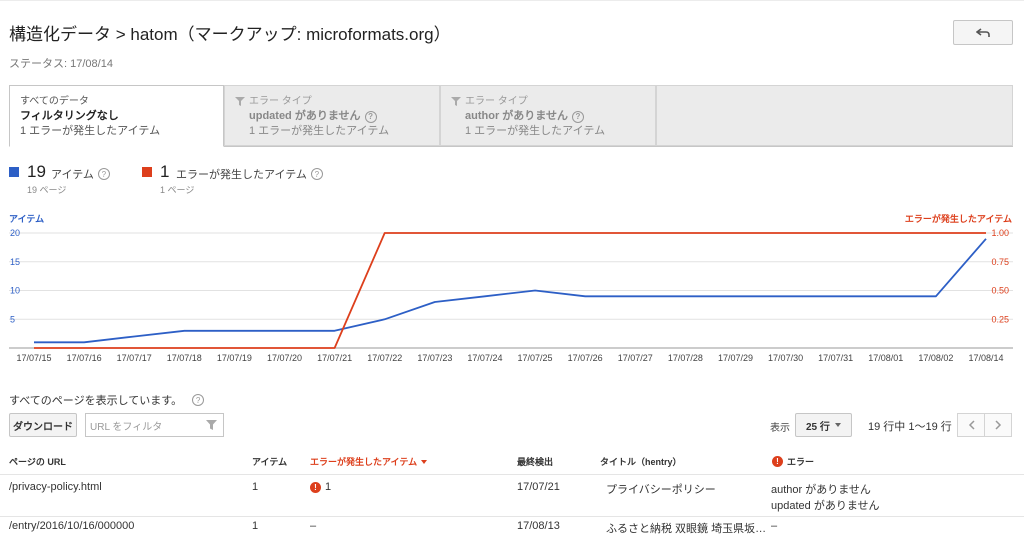 The width and height of the screenshot is (1024, 538). What do you see at coordinates (935, 358) in the screenshot?
I see `x-tick-label: 17/08/02` at bounding box center [935, 358].